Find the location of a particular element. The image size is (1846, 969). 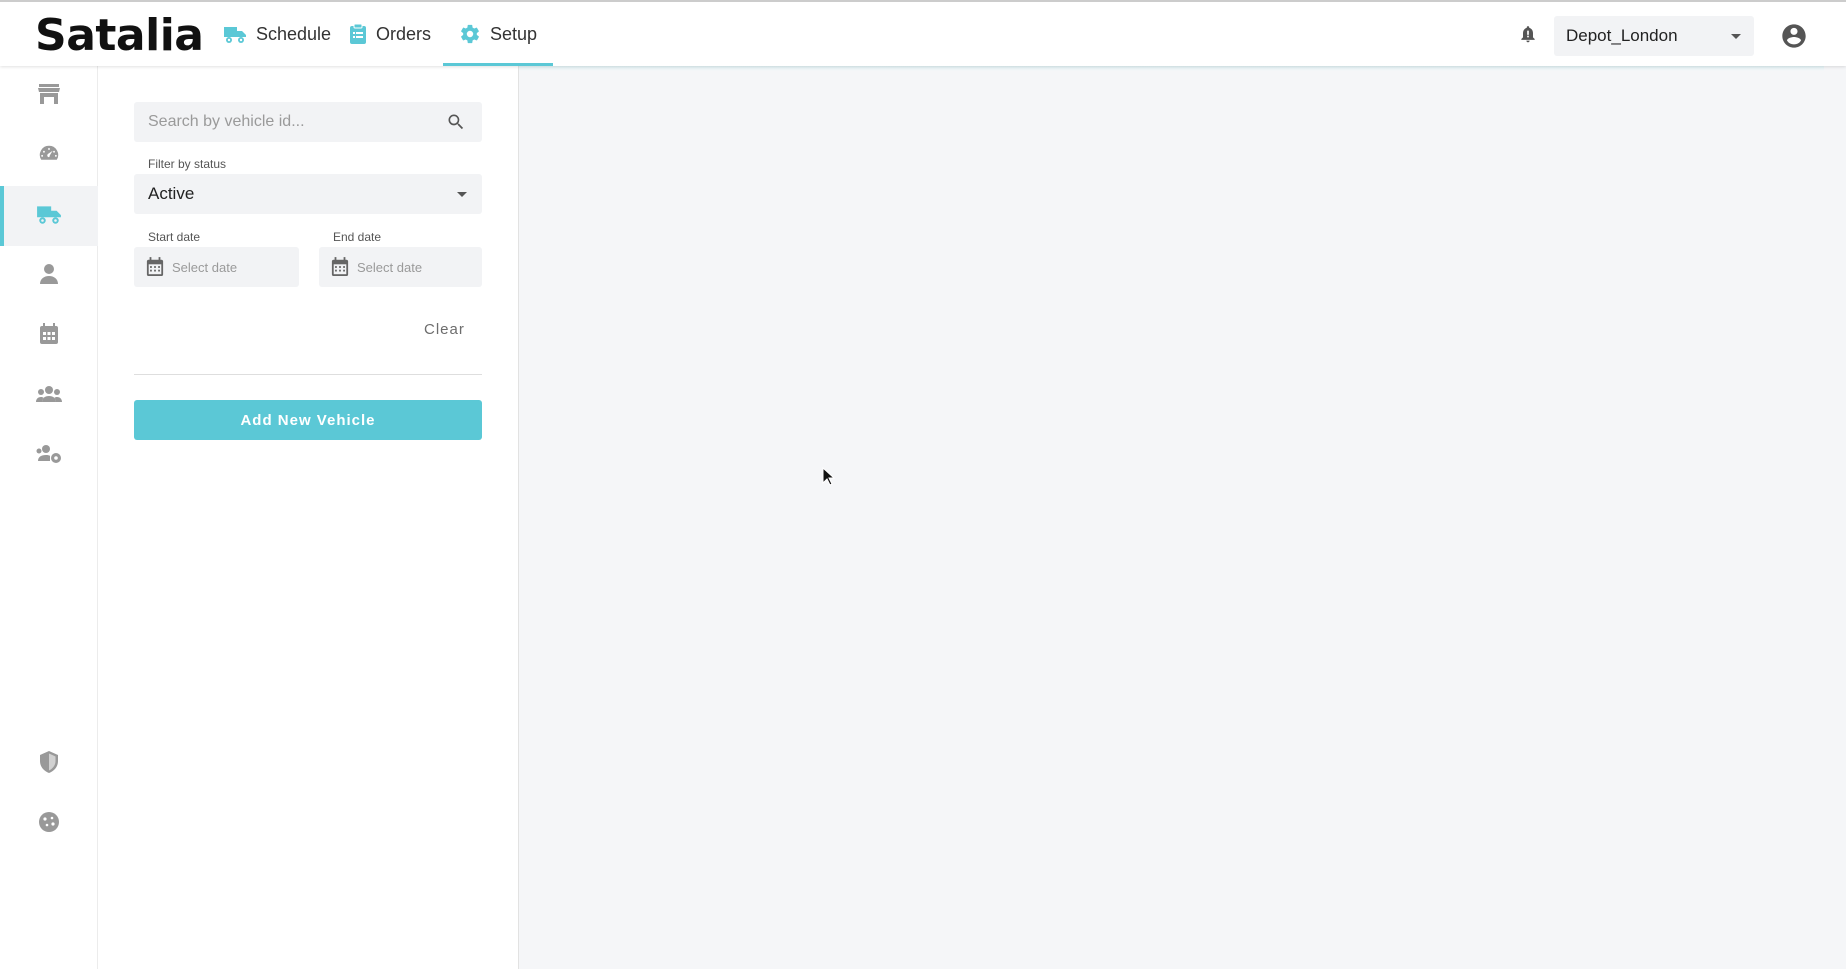

sidebar-item-team-settings is located at coordinates (49, 456).